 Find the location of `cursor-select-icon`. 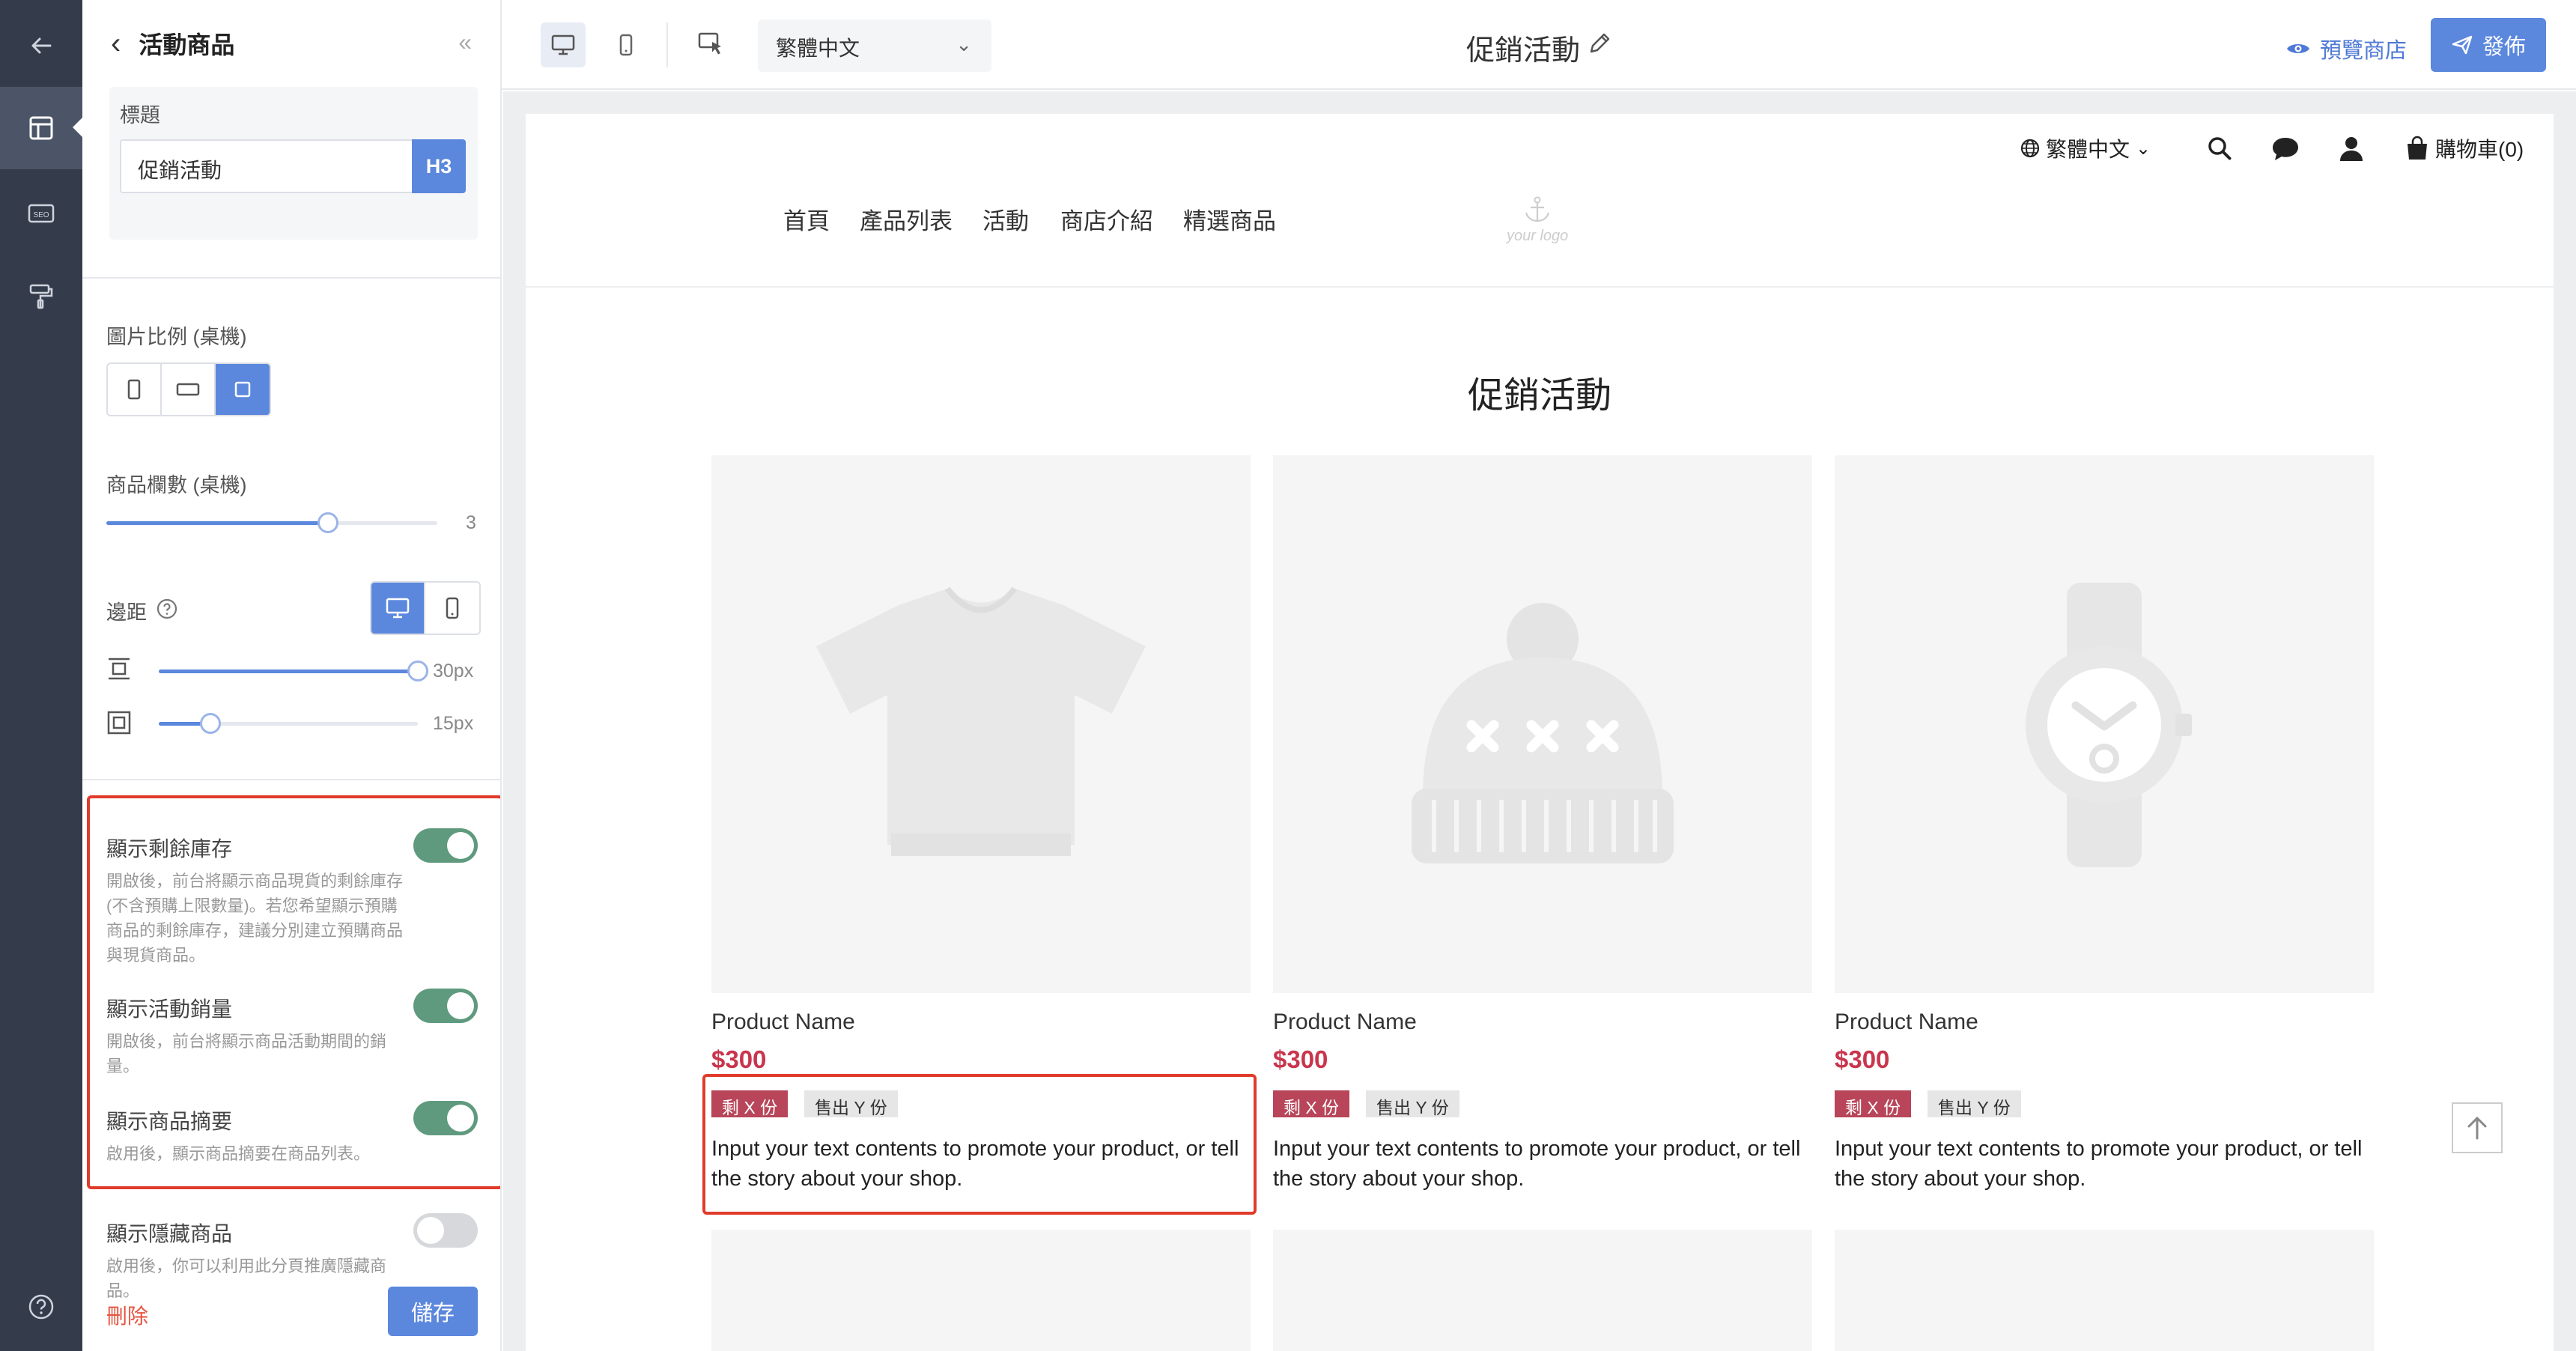

cursor-select-icon is located at coordinates (709, 43).